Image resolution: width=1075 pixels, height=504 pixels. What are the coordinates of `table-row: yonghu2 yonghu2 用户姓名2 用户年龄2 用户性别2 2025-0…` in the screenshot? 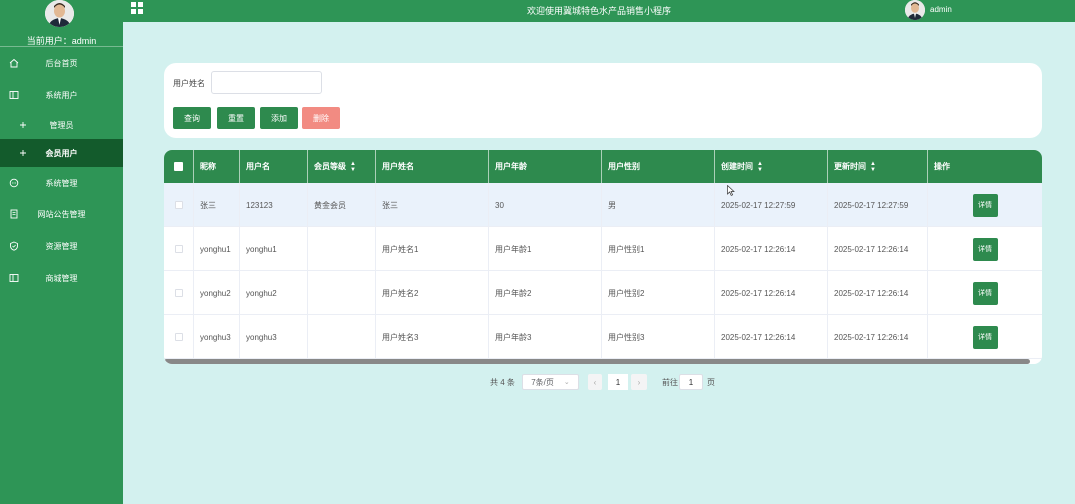 It's located at (603, 293).